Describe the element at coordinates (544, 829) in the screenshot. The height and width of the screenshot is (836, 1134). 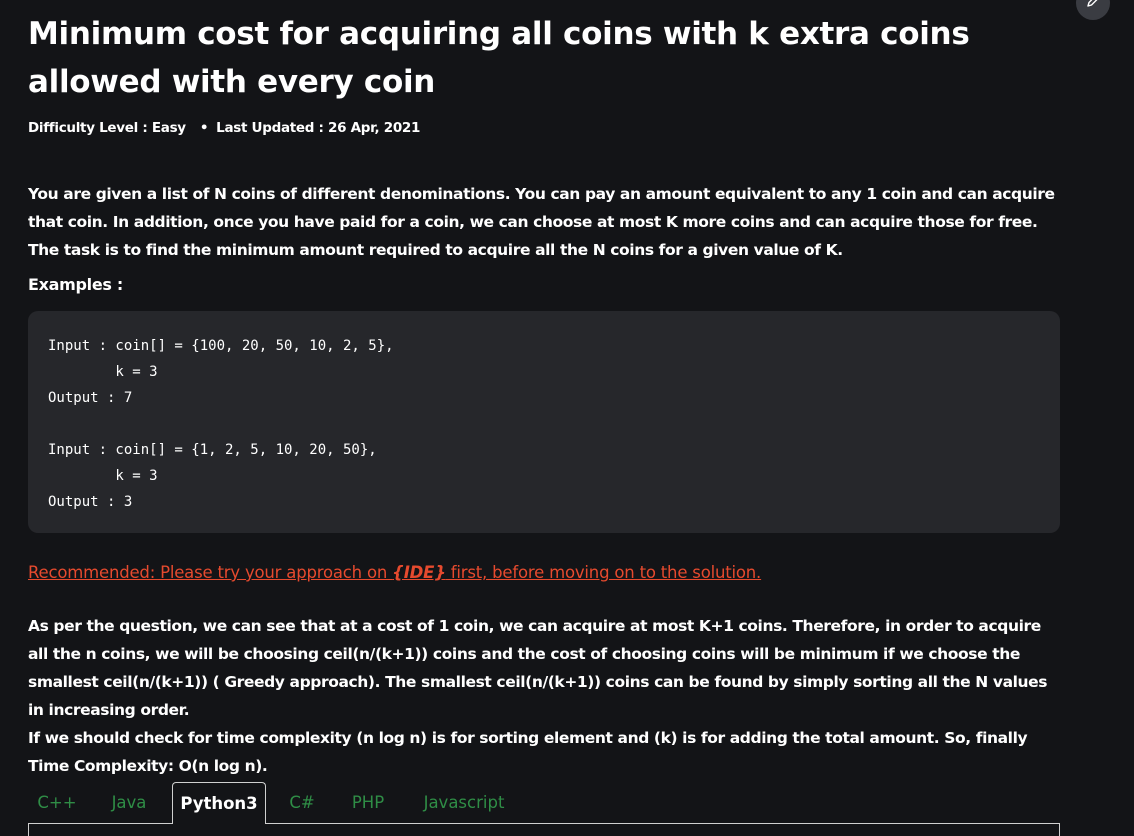
I see `code-panel` at that location.